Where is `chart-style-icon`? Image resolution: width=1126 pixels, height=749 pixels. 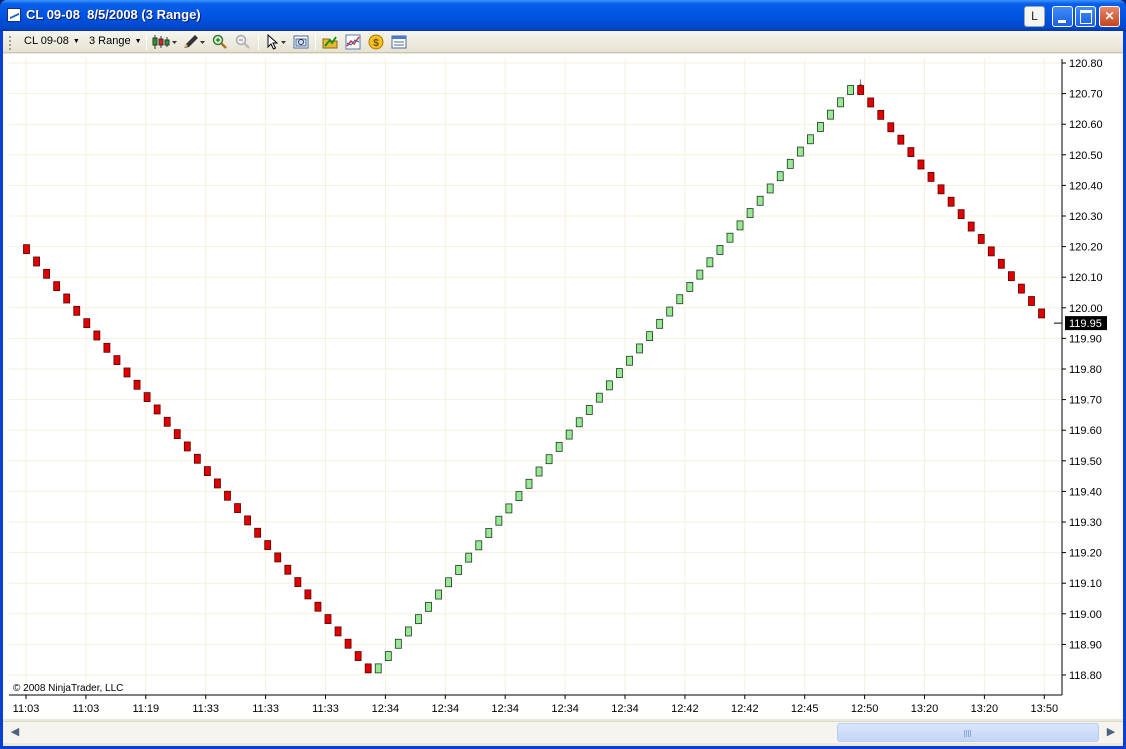 chart-style-icon is located at coordinates (165, 42).